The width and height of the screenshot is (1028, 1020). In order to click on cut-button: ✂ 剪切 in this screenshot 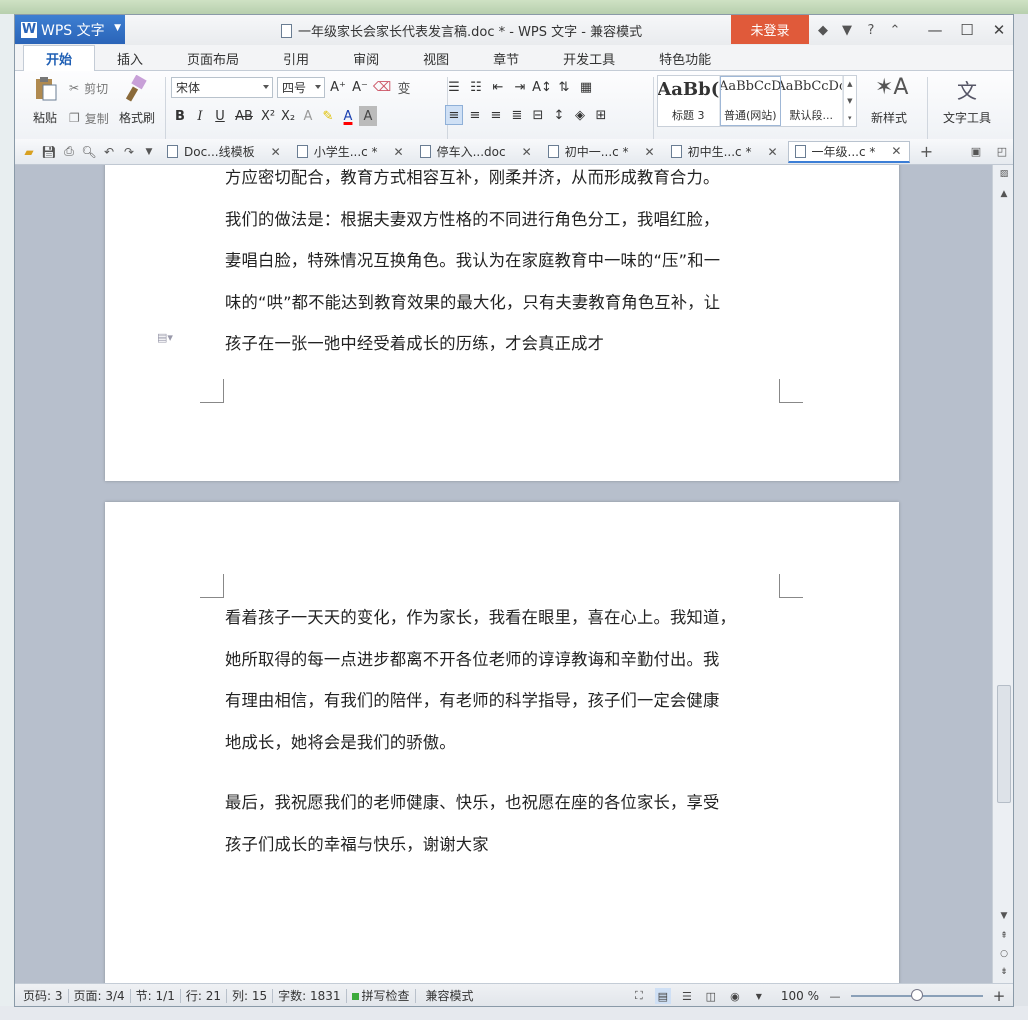, I will do `click(89, 88)`.